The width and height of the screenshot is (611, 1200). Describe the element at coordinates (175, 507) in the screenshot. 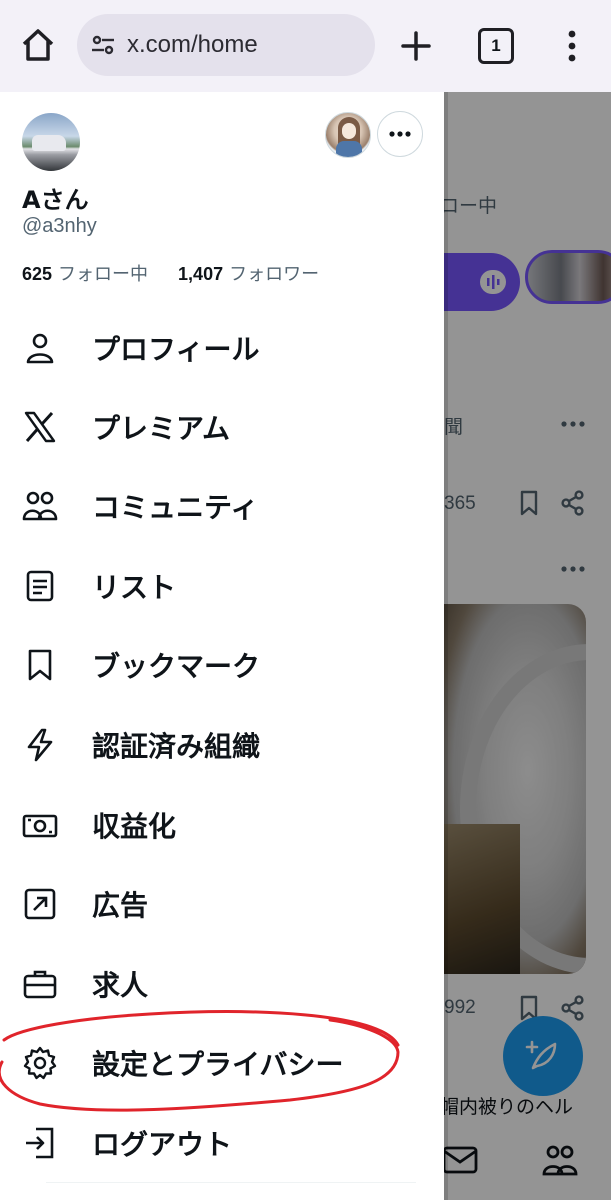

I see `menu-item-label: コミュニティ` at that location.